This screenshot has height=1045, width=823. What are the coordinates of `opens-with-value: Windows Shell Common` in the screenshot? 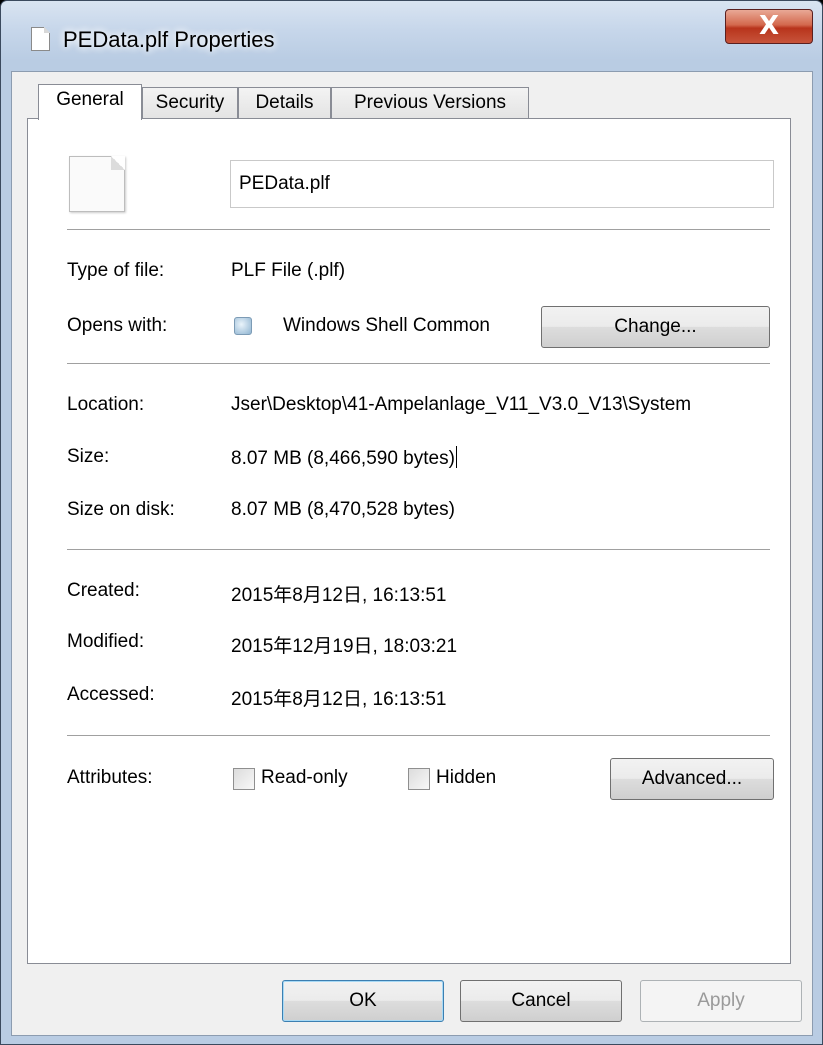 It's located at (386, 325).